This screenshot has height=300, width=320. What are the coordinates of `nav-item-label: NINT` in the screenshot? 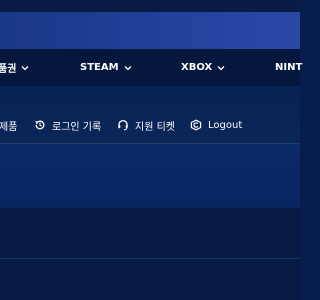 It's located at (289, 67).